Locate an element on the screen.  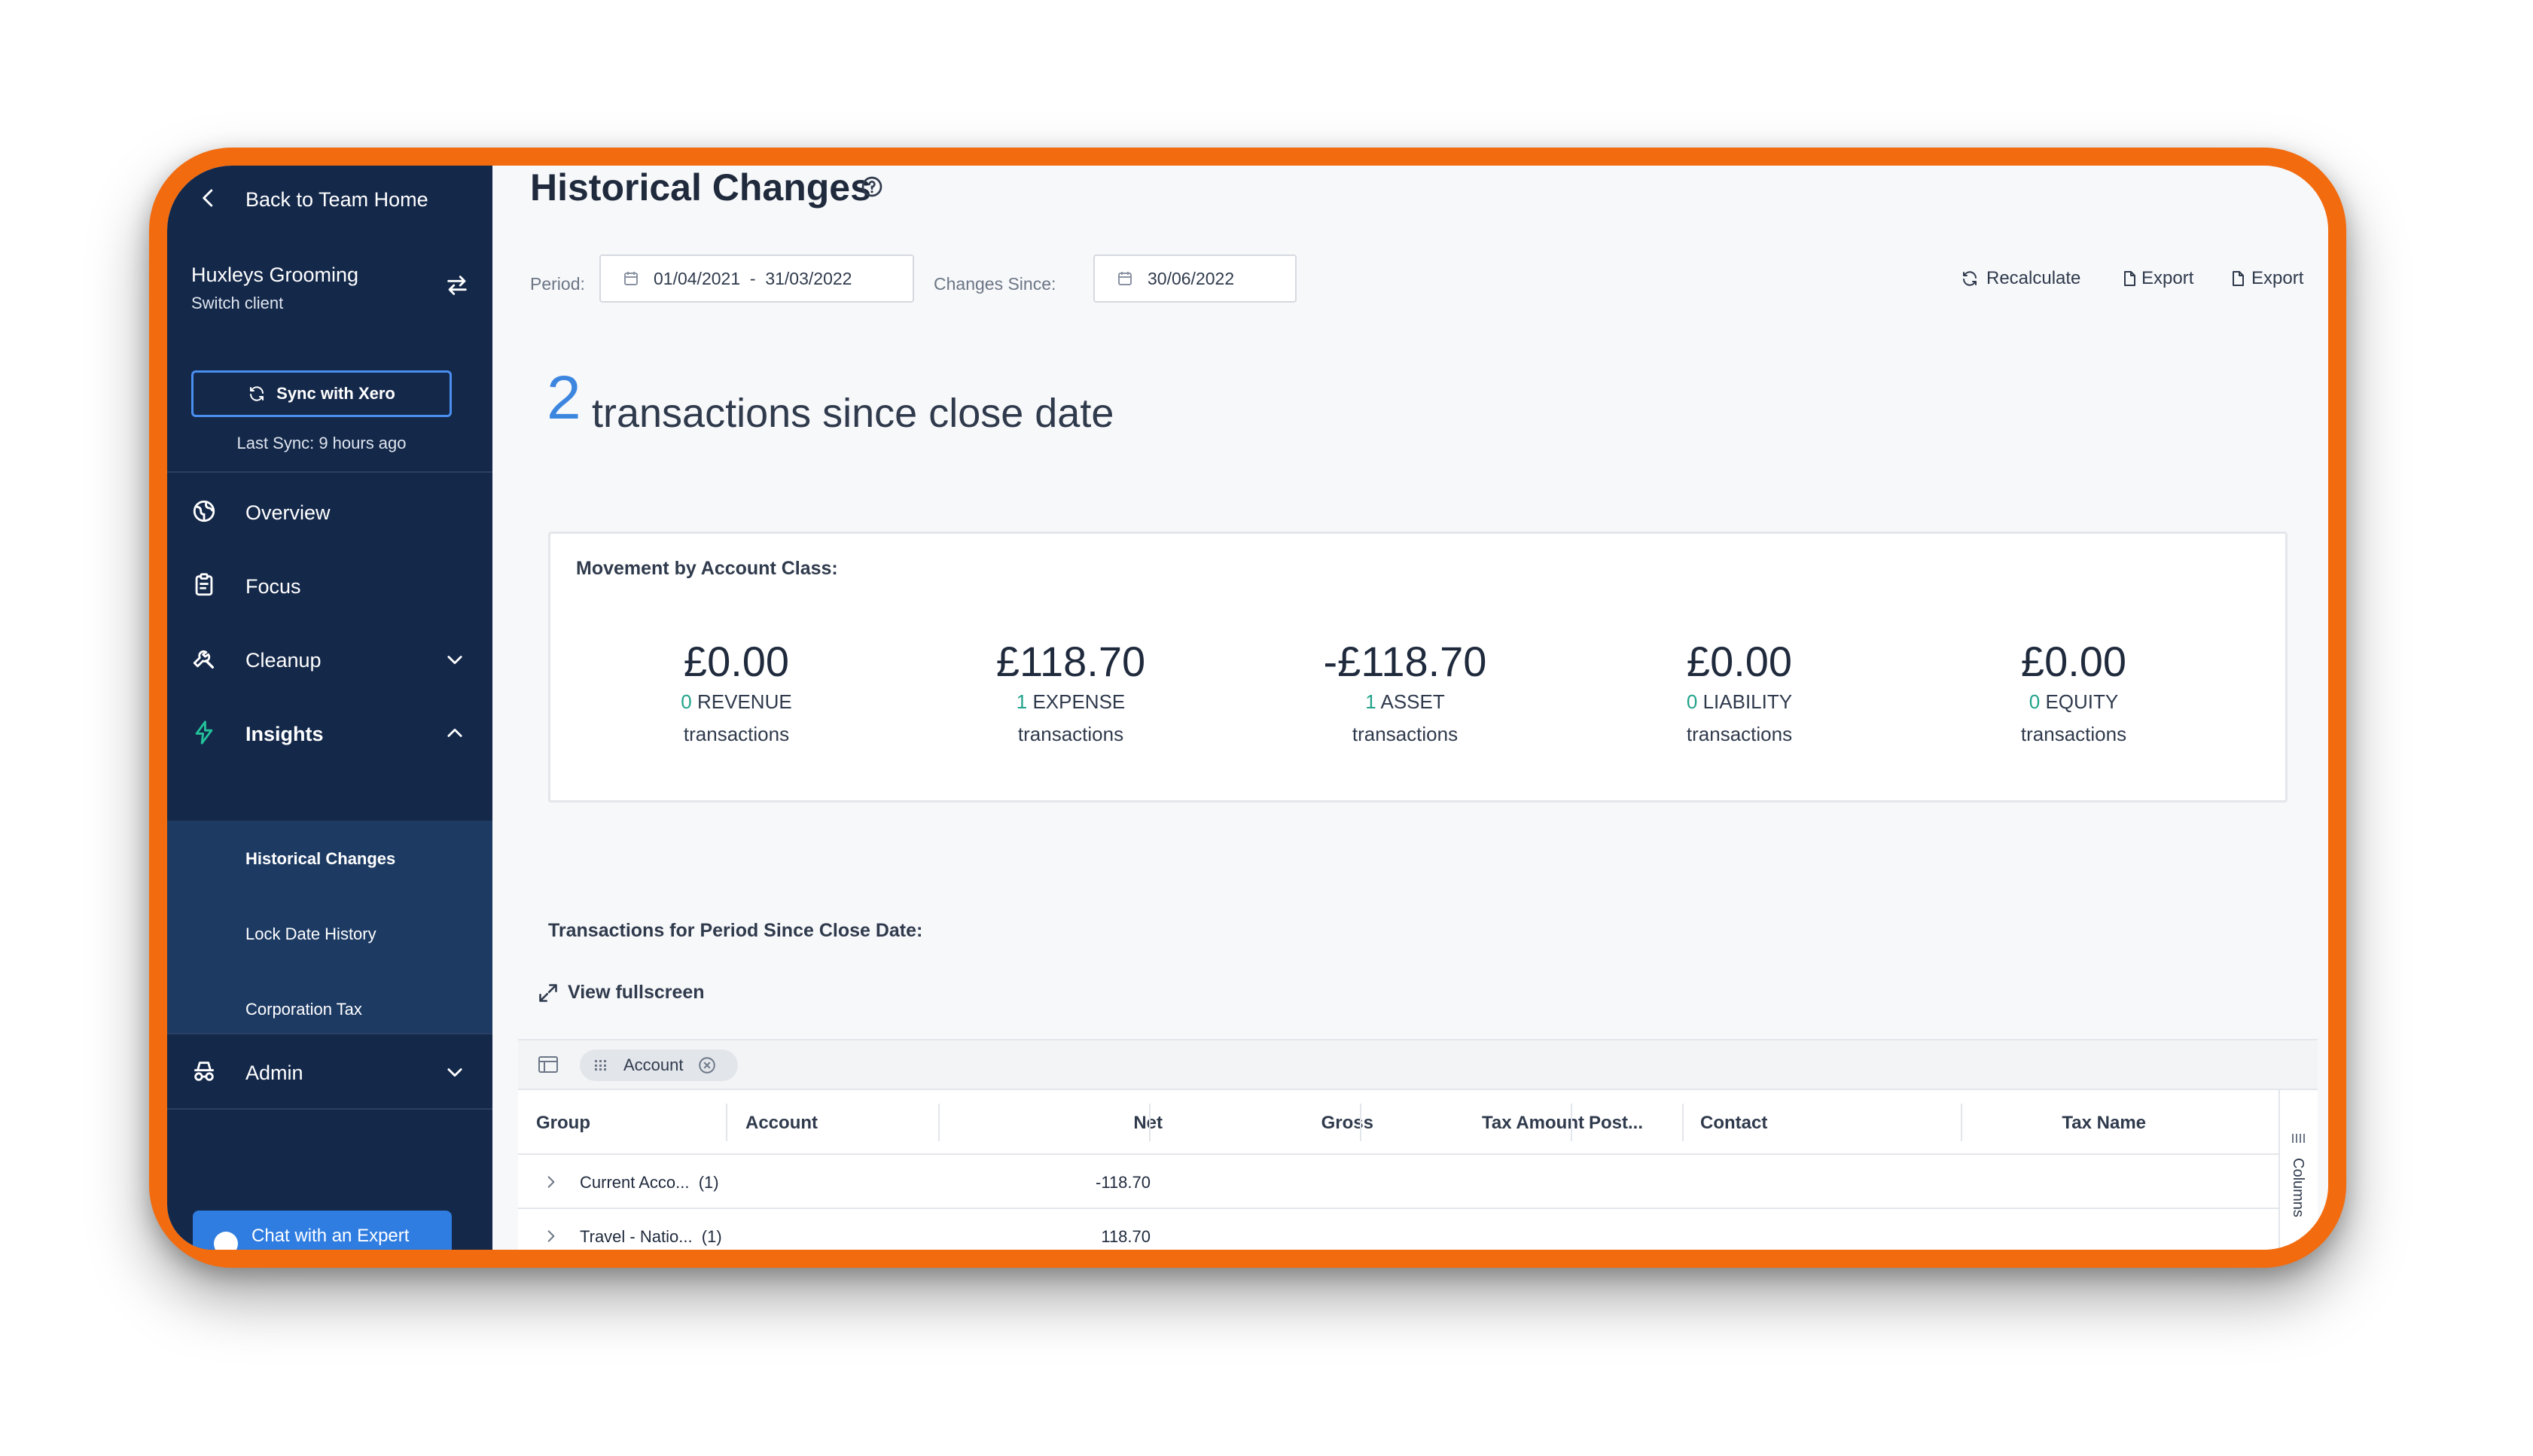
changes-since-date-input: 30/06/2022 is located at coordinates (1195, 278).